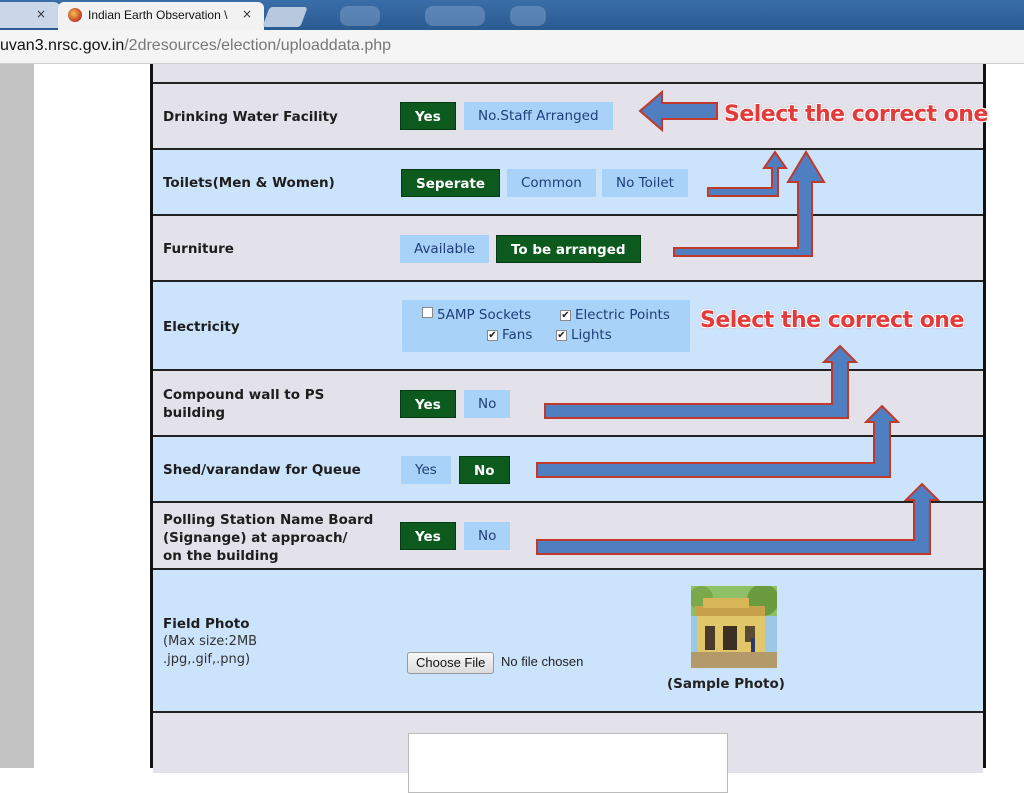 The width and height of the screenshot is (1024, 793). What do you see at coordinates (701, 381) in the screenshot?
I see `annotation-arrow-up-compound` at bounding box center [701, 381].